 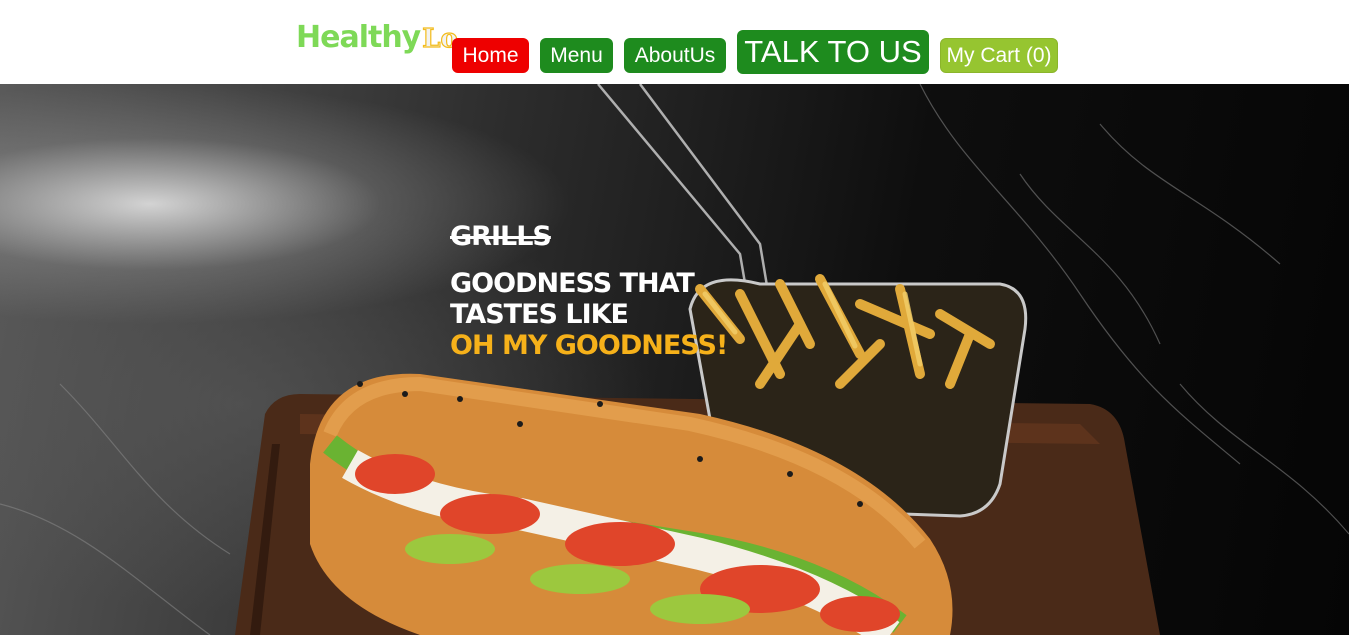 What do you see at coordinates (675, 55) in the screenshot?
I see `nav-about-button: AboutUs` at bounding box center [675, 55].